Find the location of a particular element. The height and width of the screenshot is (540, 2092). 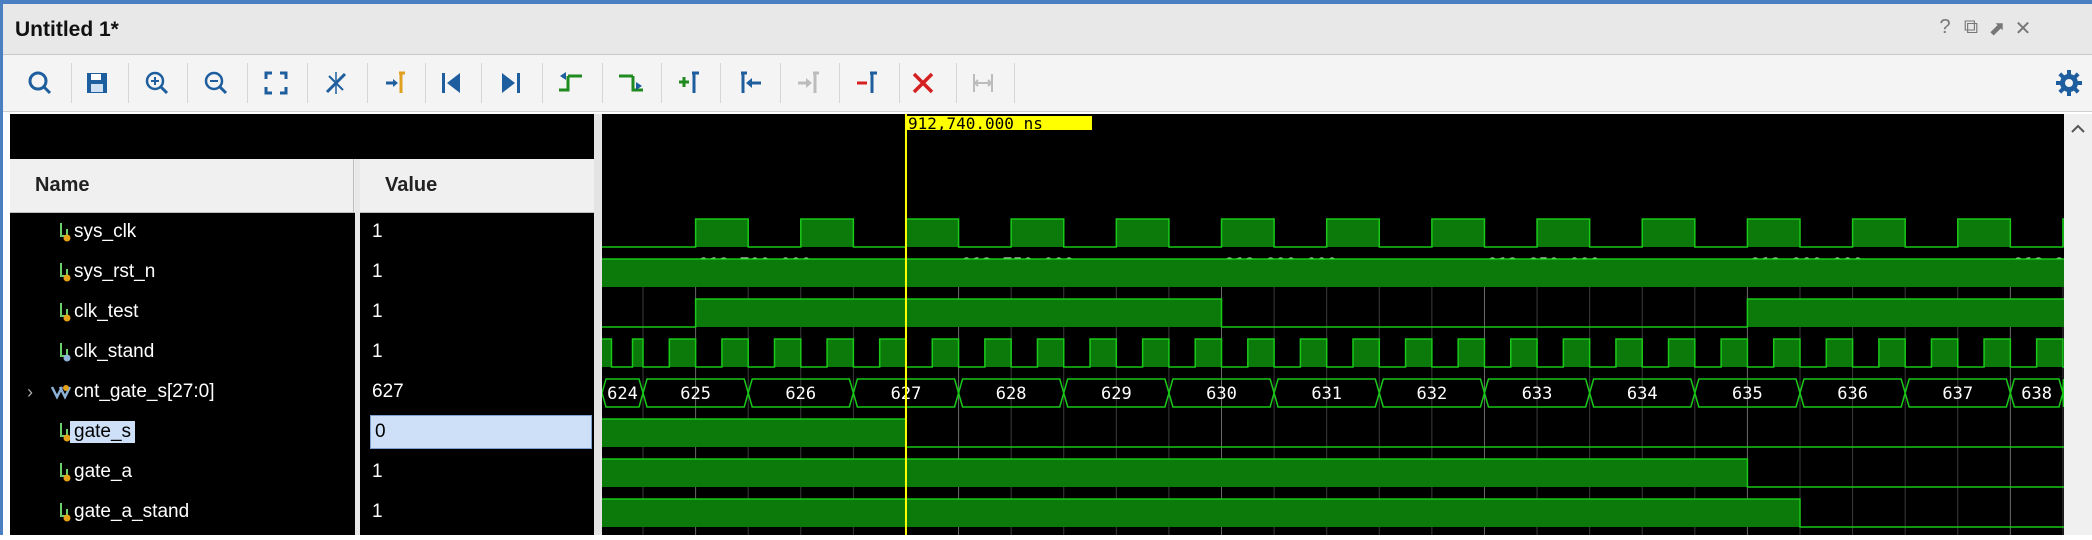

next-transition-icon is located at coordinates (631, 83).